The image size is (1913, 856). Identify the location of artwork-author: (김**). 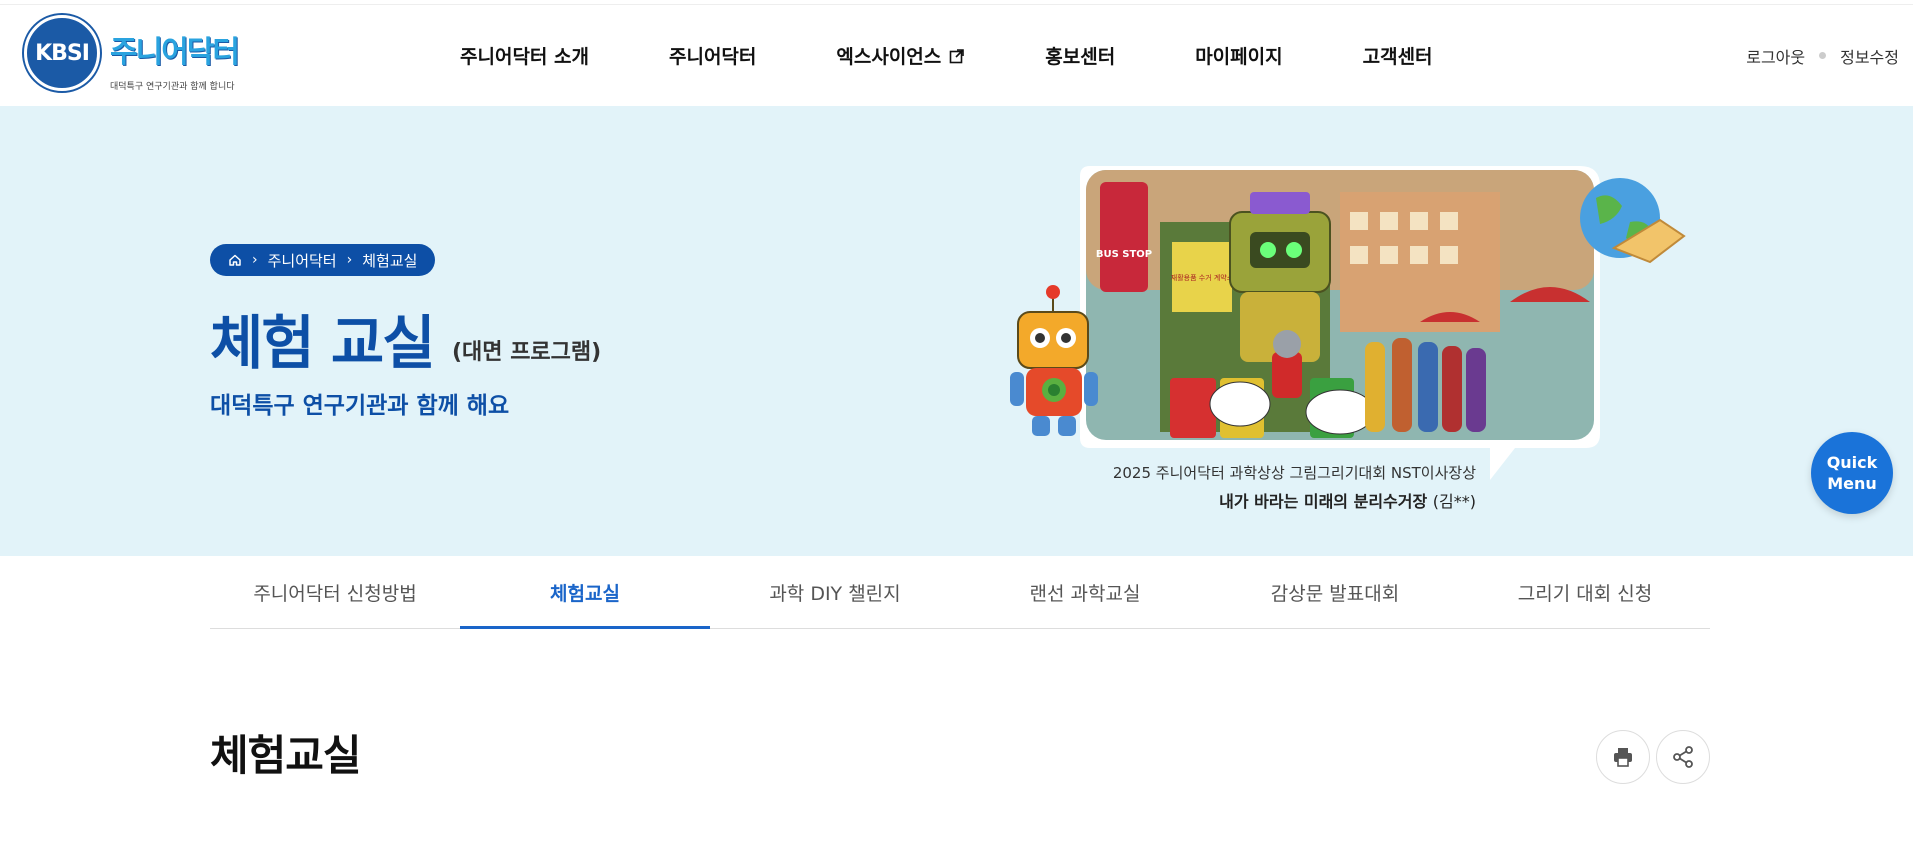
(1454, 501).